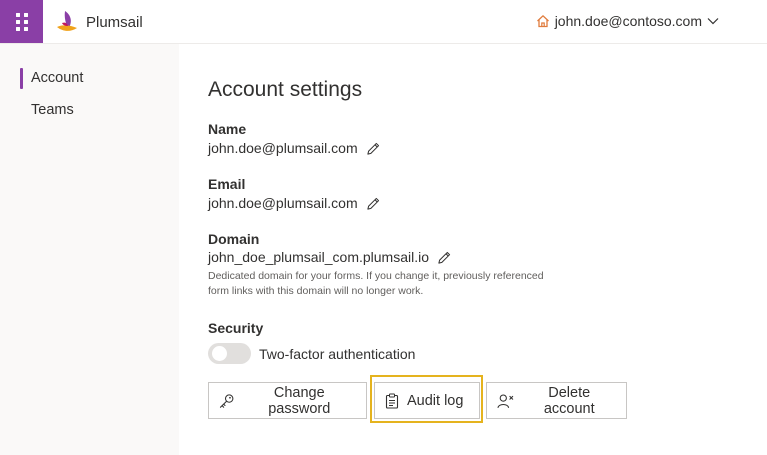 This screenshot has width=767, height=455. Describe the element at coordinates (383, 22) in the screenshot. I see `top-bar: Plumsail john.doe@contoso.com` at that location.